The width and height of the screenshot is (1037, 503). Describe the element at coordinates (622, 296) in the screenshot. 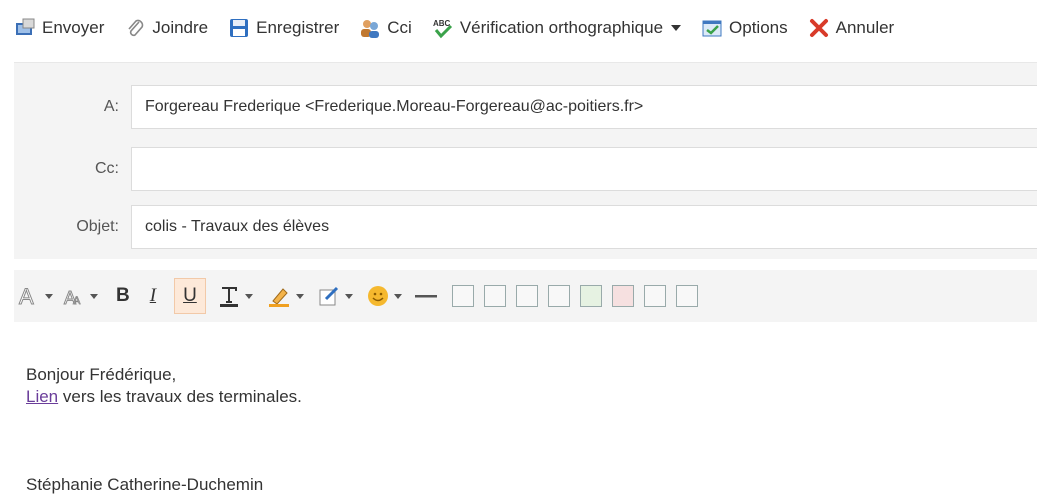

I see `outdent-icon` at that location.